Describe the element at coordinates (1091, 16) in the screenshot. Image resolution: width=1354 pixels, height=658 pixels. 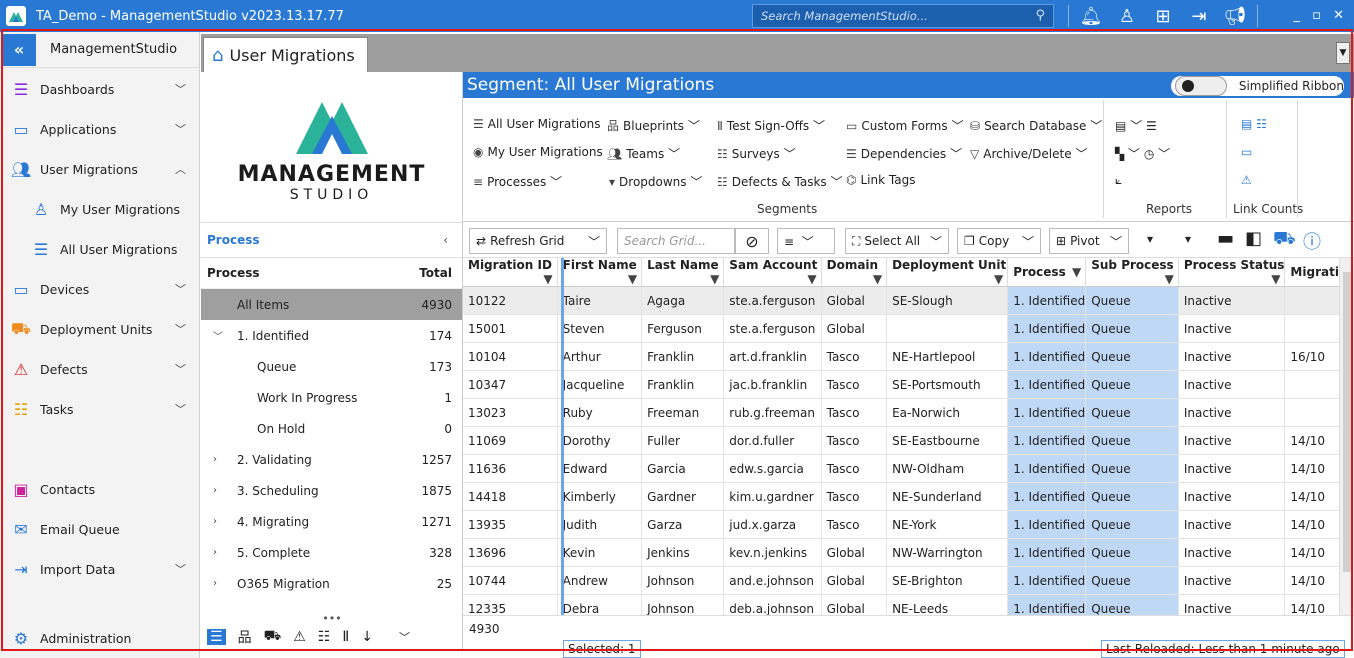
I see `bell-icon: 🔔︎` at that location.